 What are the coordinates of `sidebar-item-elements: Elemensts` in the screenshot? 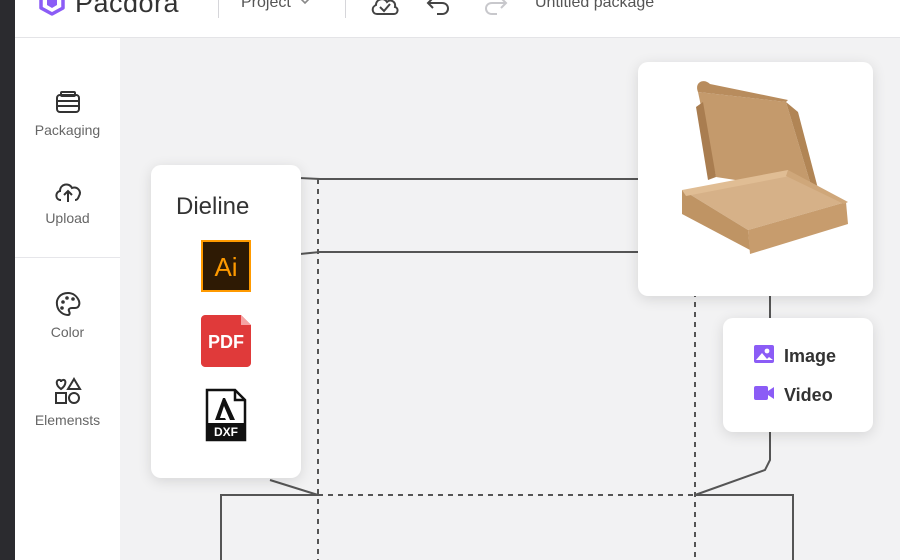 It's located at (67, 403).